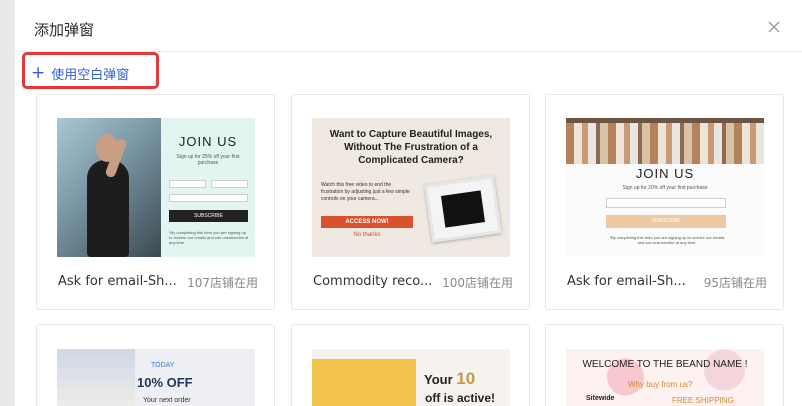 This screenshot has height=406, width=802. I want to click on template-preview: Your 10 off is active!, so click(411, 377).